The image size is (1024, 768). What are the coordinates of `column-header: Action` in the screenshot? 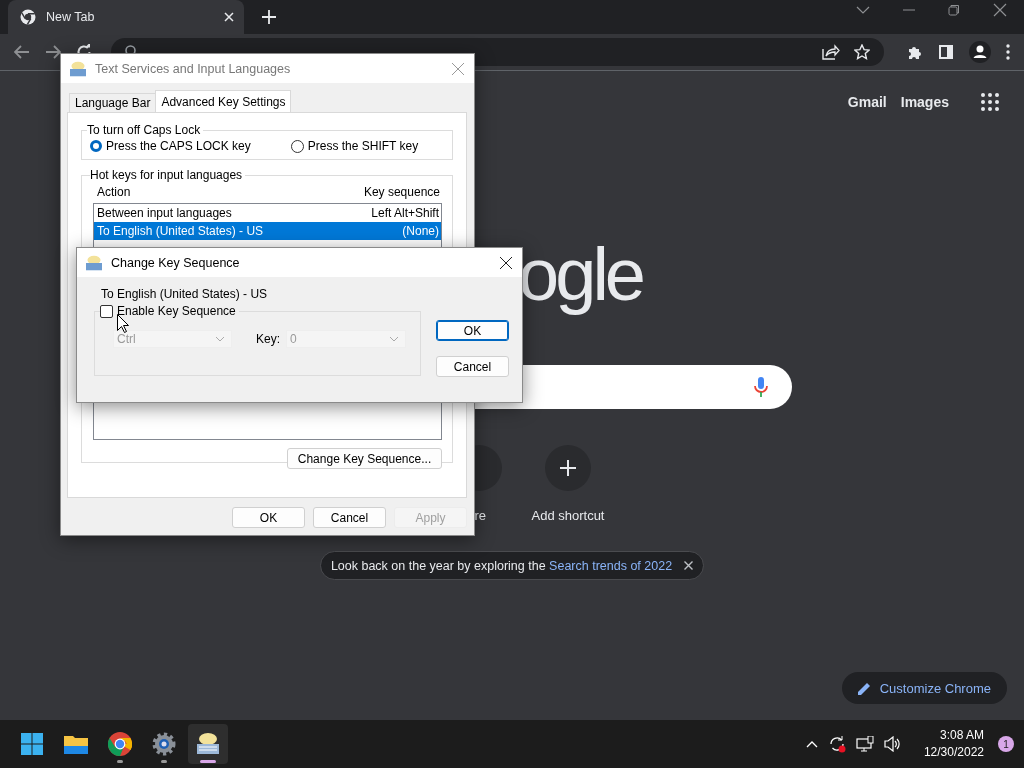 It's located at (114, 192).